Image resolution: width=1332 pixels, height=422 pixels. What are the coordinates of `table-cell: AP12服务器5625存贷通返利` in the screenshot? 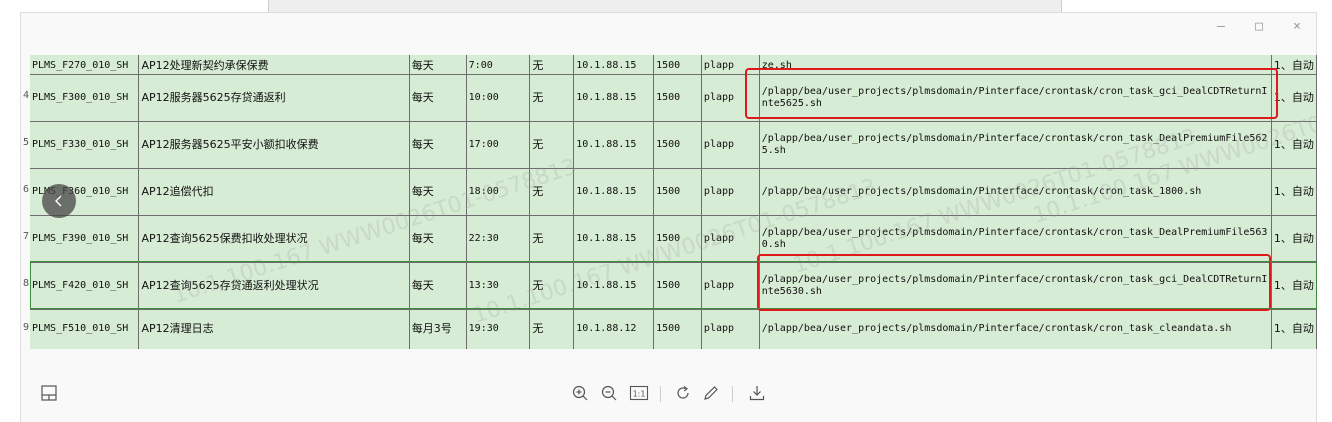 It's located at (274, 98).